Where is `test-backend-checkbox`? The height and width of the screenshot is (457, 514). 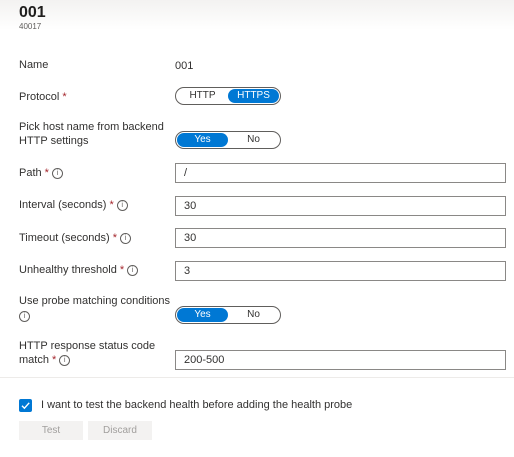
test-backend-checkbox is located at coordinates (25, 405).